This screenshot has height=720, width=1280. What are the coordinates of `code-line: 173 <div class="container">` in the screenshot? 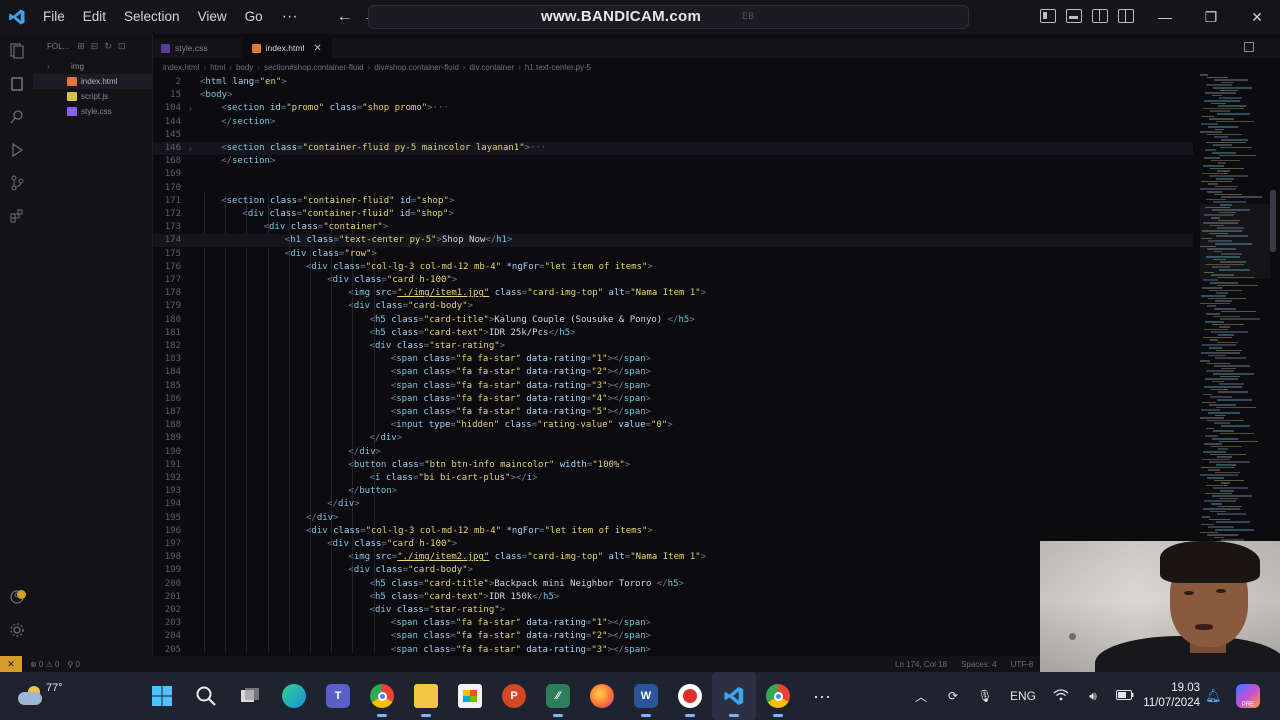 It's located at (673, 227).